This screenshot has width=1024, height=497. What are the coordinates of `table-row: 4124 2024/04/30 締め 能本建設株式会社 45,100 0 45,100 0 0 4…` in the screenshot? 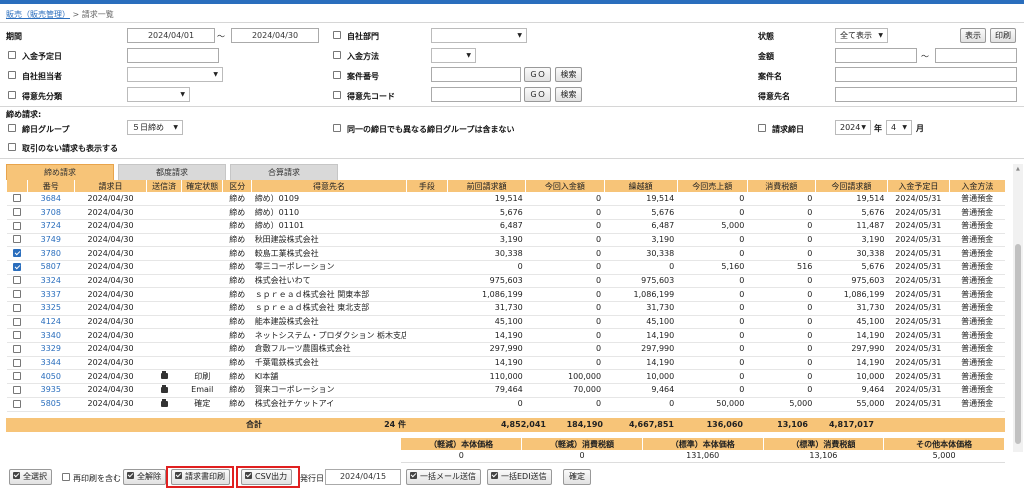 It's located at (505, 322).